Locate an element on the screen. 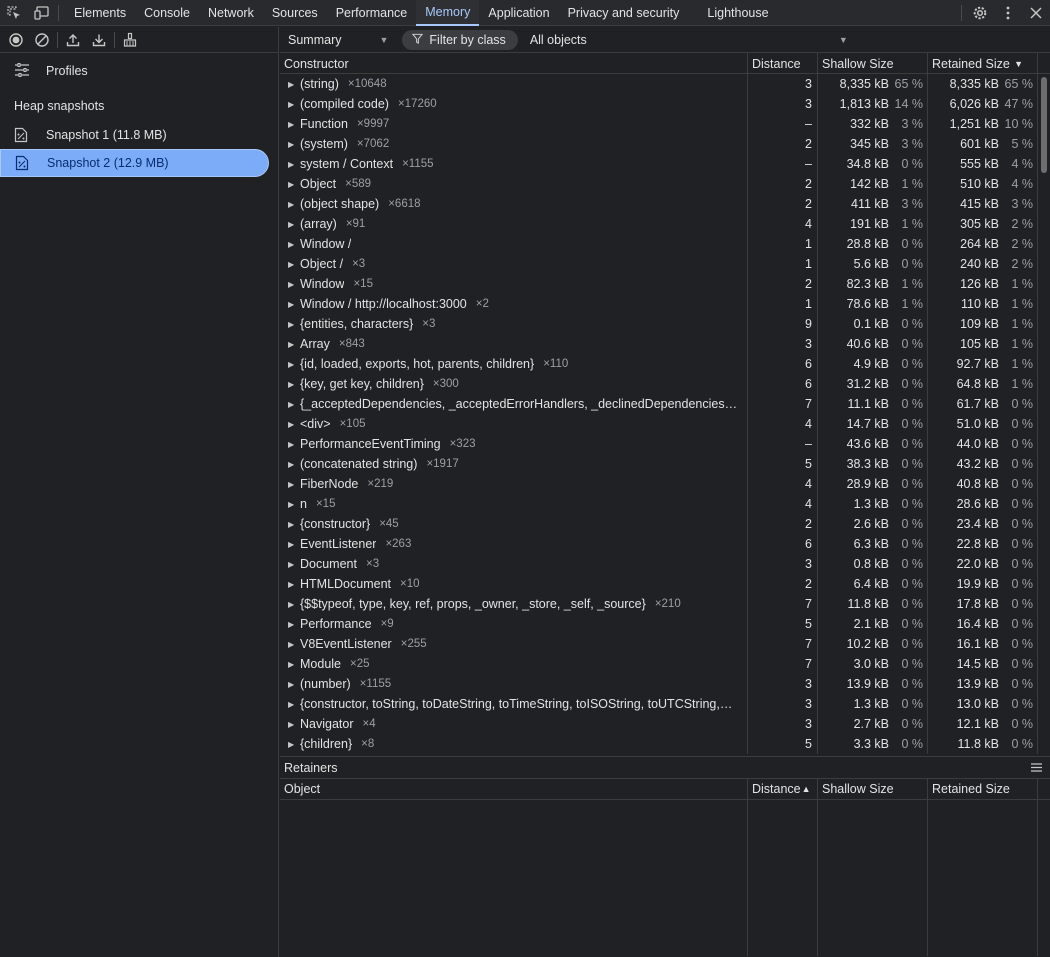  table-row: ▶ Module ×25 7 3.0 kB 0 % 14.5 kB 0 % is located at coordinates (665, 664).